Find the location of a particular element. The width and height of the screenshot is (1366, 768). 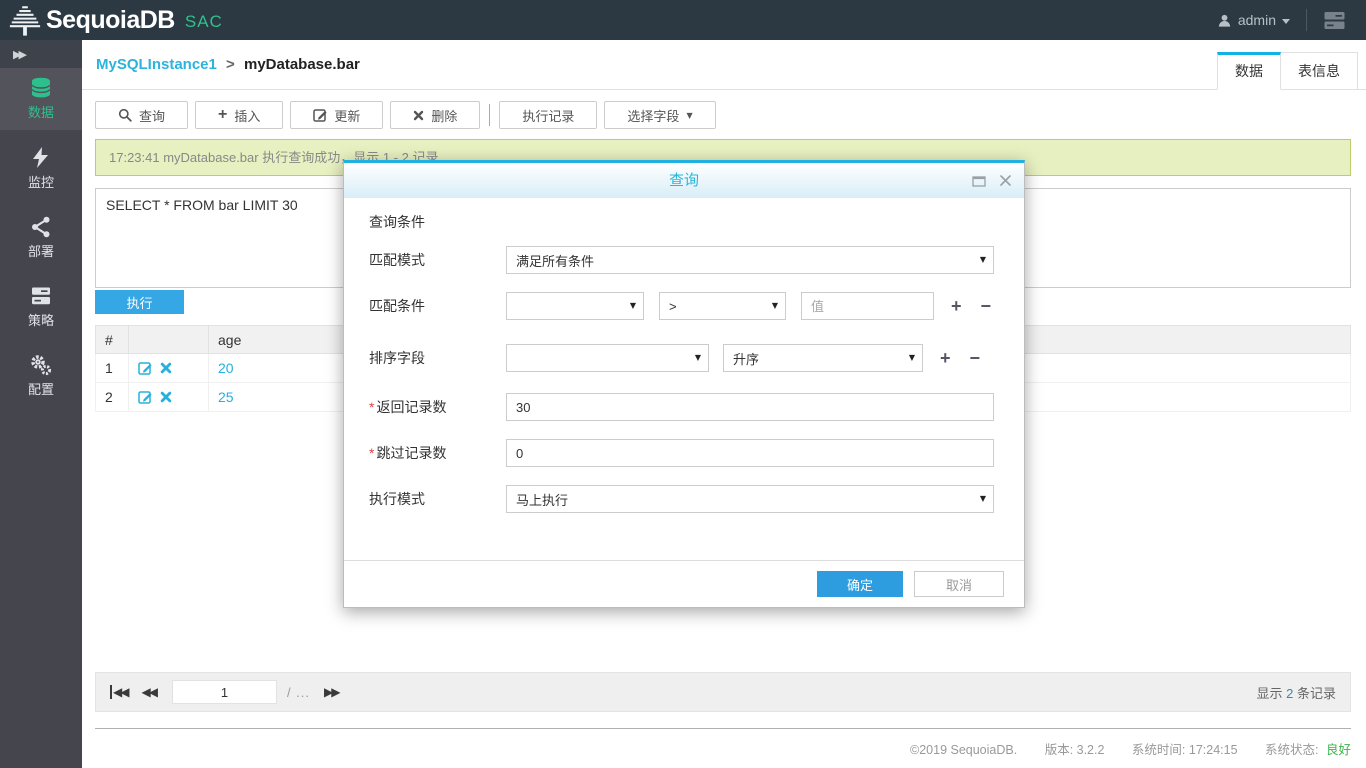

condition-value-input is located at coordinates (867, 306).